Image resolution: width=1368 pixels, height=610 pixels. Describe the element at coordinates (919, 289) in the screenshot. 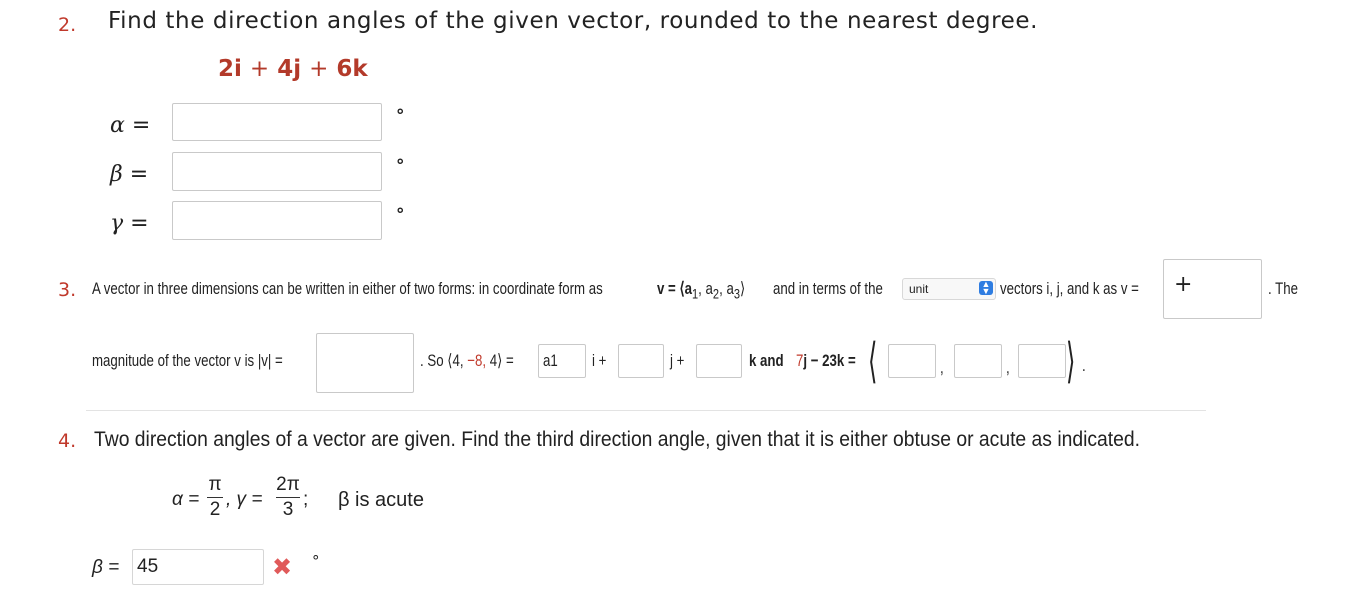

I see `select-value: unit` at that location.